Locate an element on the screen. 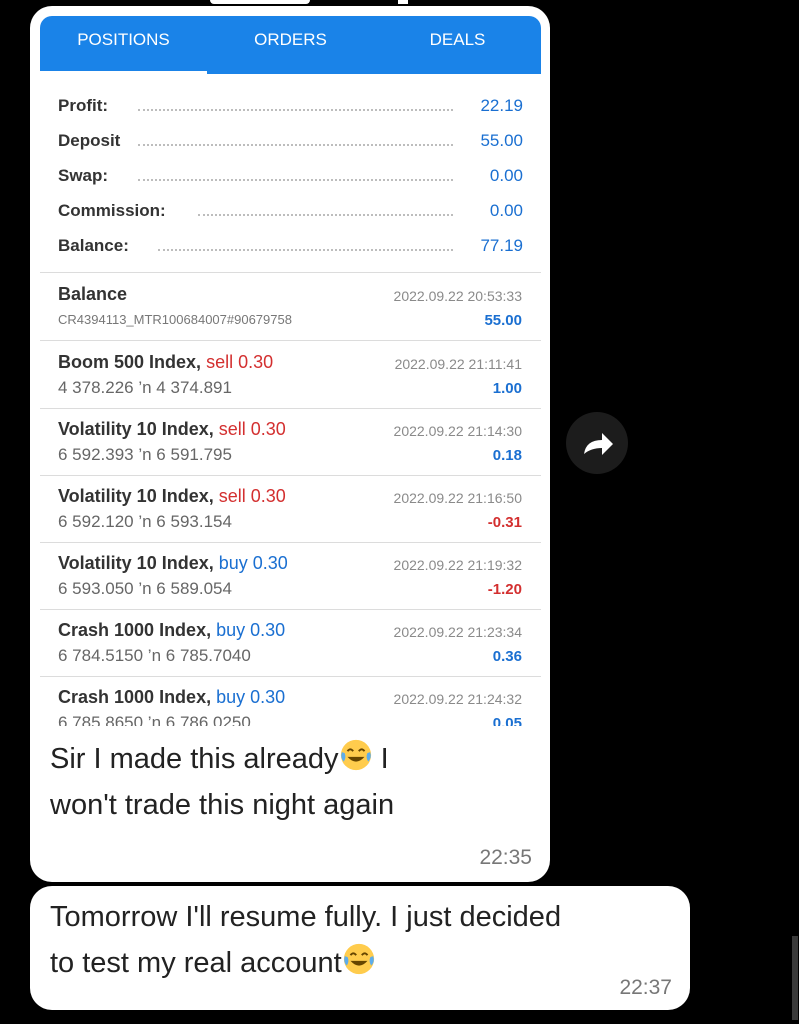 This screenshot has height=1024, width=799. summary-label: Commission: is located at coordinates (115, 211).